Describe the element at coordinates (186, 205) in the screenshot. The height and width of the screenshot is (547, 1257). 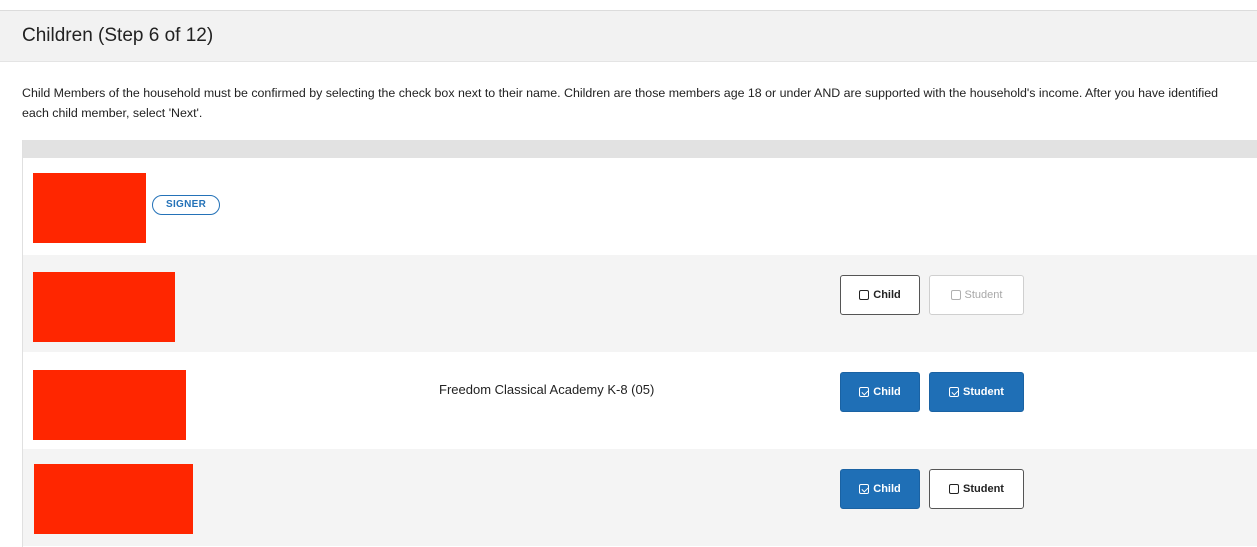
I see `signer-badge: SIGNER` at that location.